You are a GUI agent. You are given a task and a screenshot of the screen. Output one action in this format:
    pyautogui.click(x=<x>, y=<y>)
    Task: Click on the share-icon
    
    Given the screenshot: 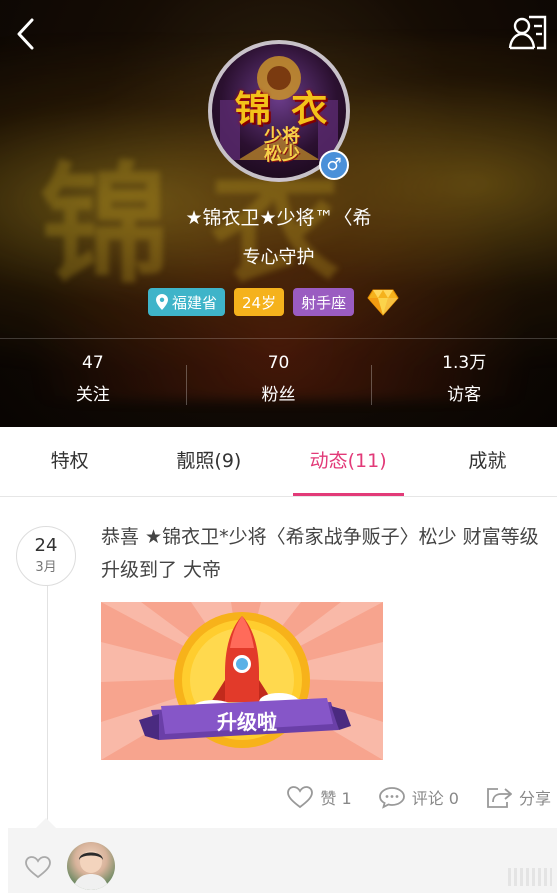 What is the action you would take?
    pyautogui.click(x=499, y=798)
    